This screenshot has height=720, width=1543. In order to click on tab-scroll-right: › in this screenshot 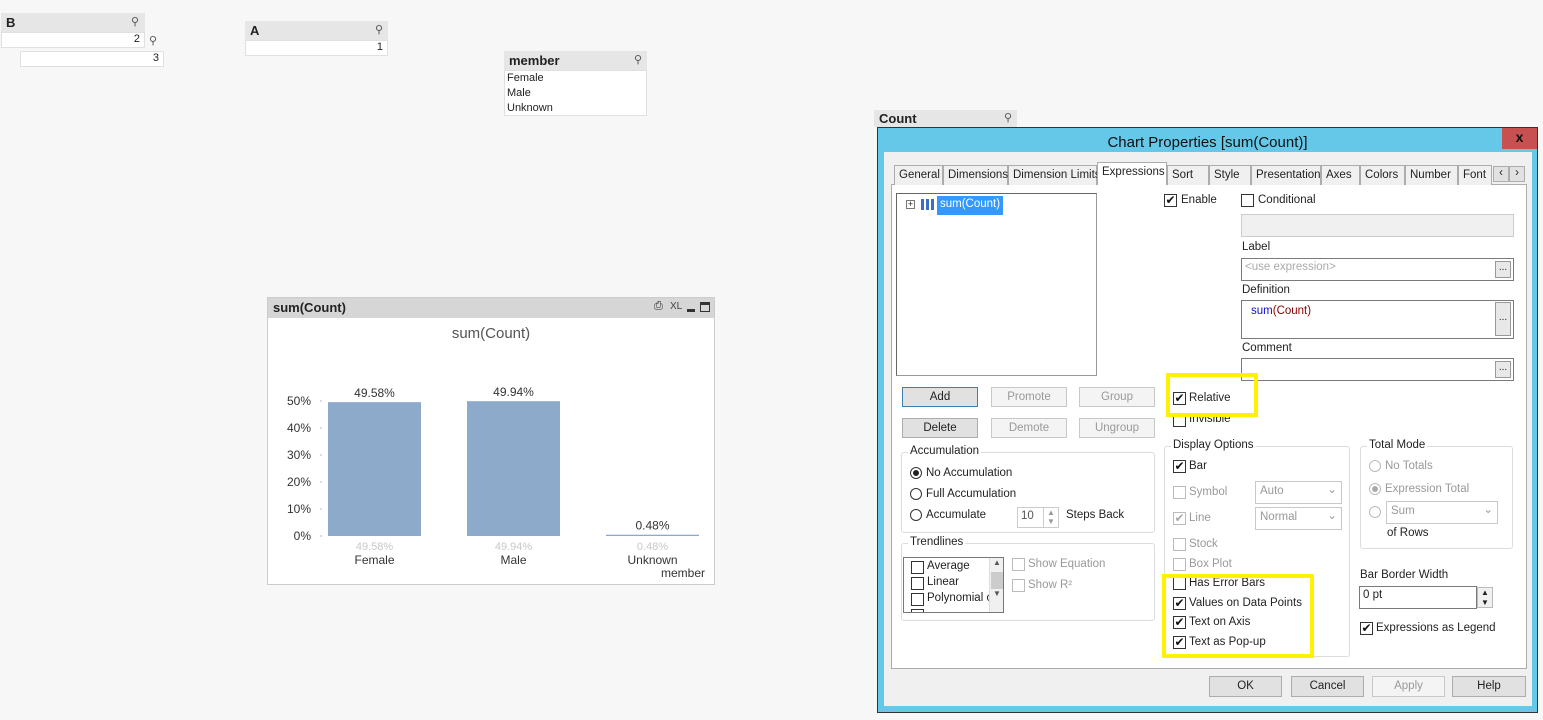, I will do `click(1517, 174)`.